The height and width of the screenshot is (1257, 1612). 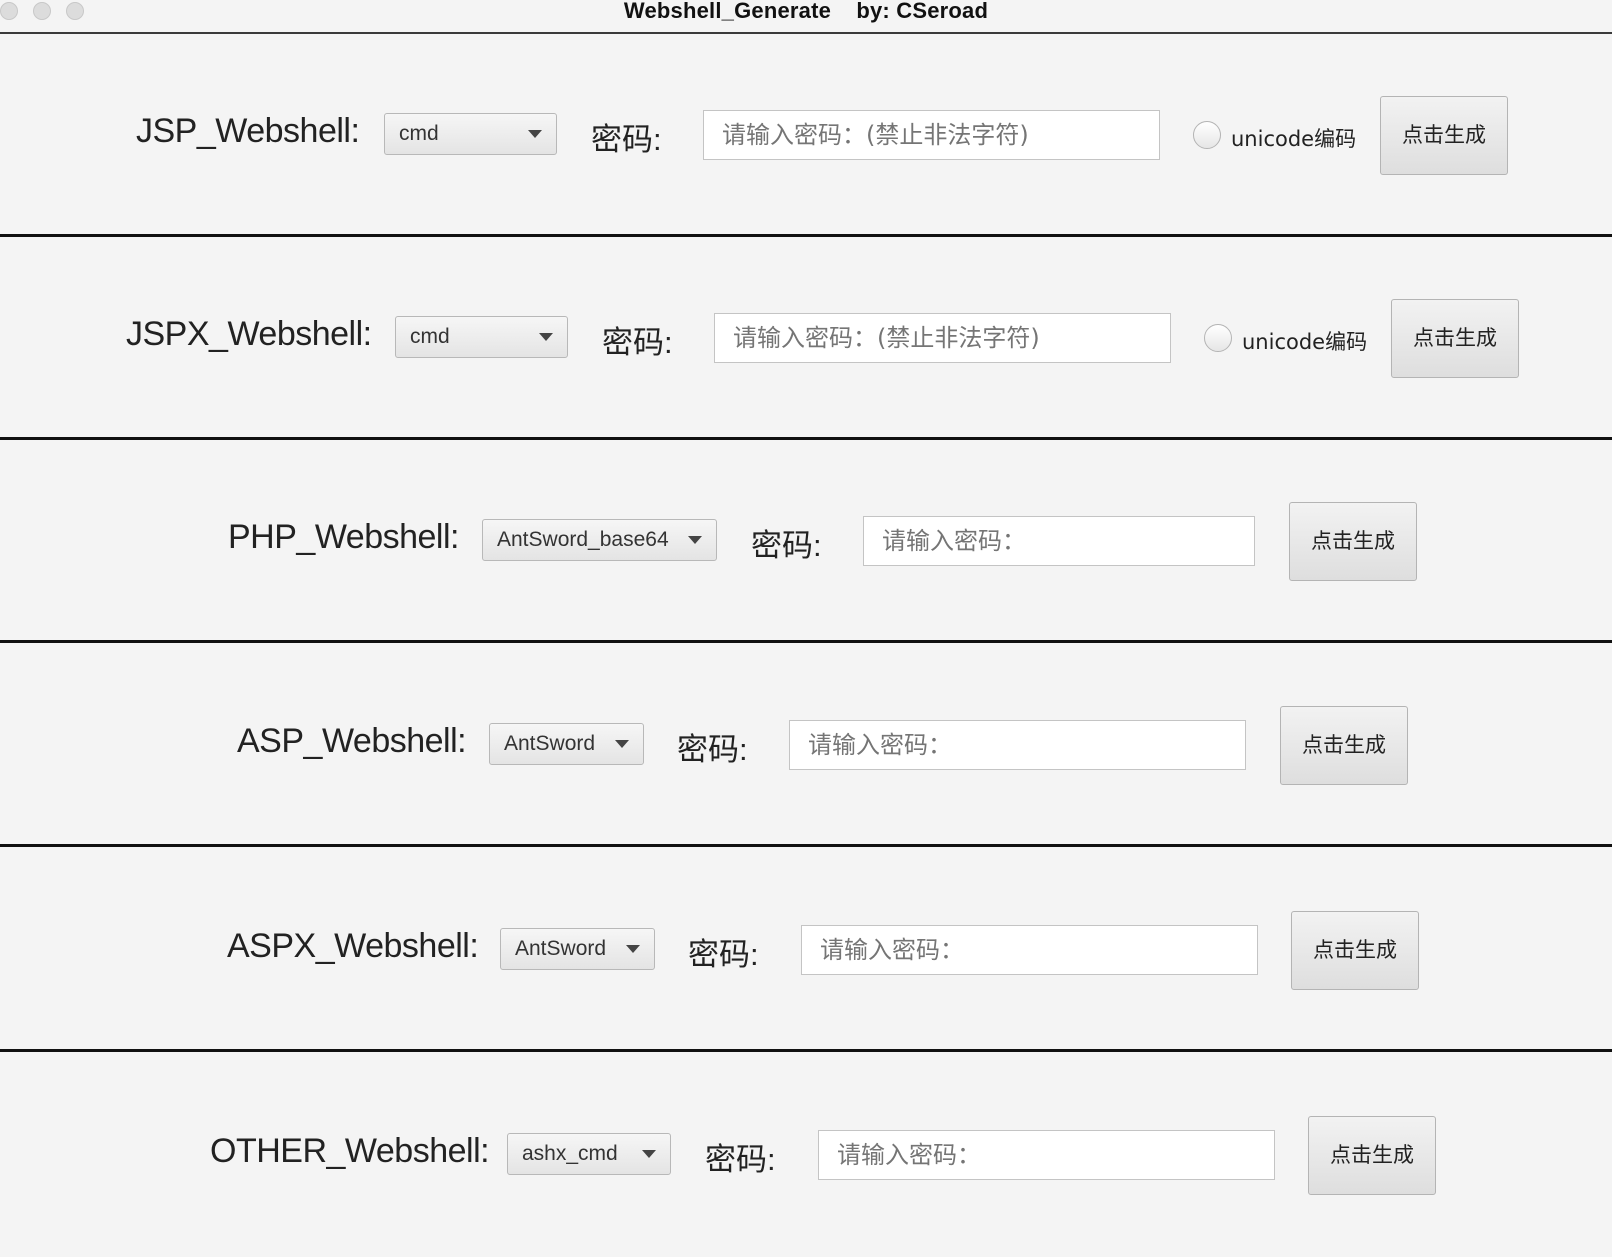 What do you see at coordinates (712, 749) in the screenshot?
I see `asp-password-label: 密码:` at bounding box center [712, 749].